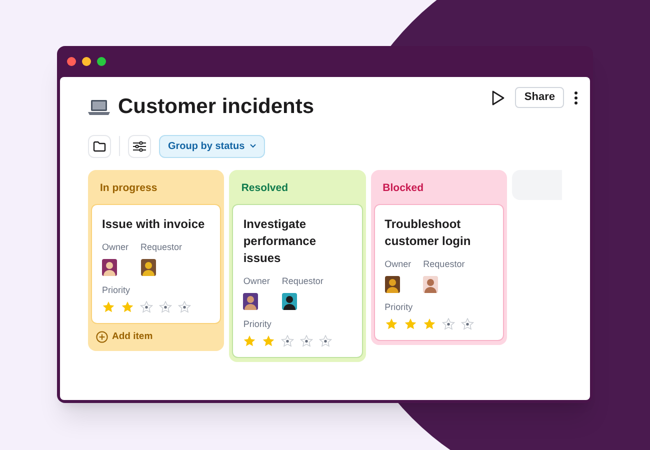 The height and width of the screenshot is (450, 650). Describe the element at coordinates (576, 97) in the screenshot. I see `more-icon` at that location.